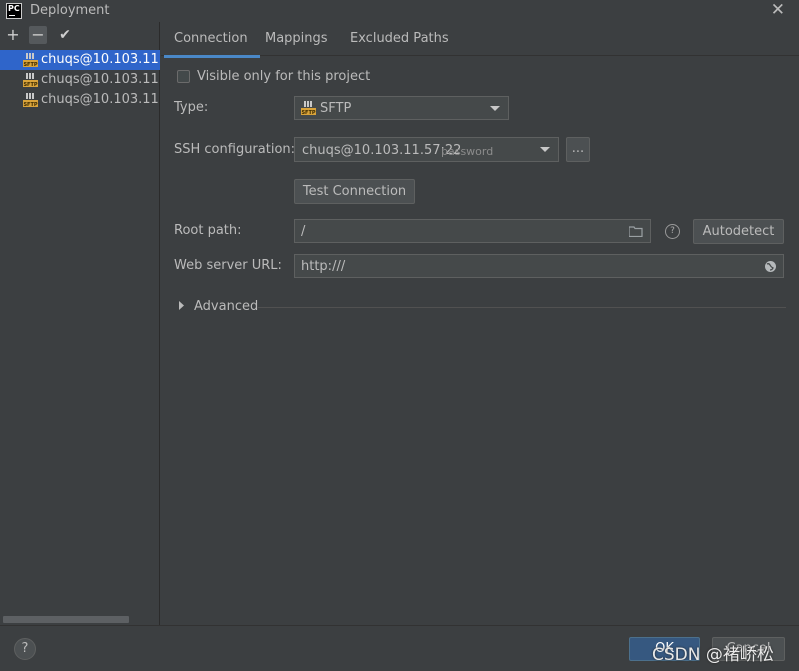  I want to click on set-default-check-icon: ✔, so click(65, 35).